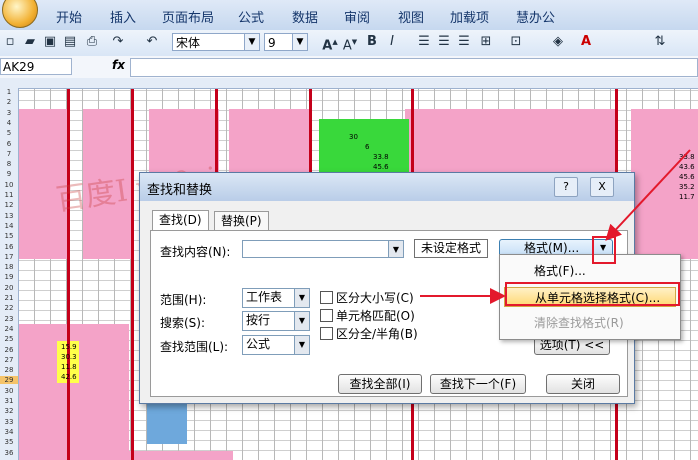  Describe the element at coordinates (555, 226) in the screenshot. I see `annotation-arrows` at that location.